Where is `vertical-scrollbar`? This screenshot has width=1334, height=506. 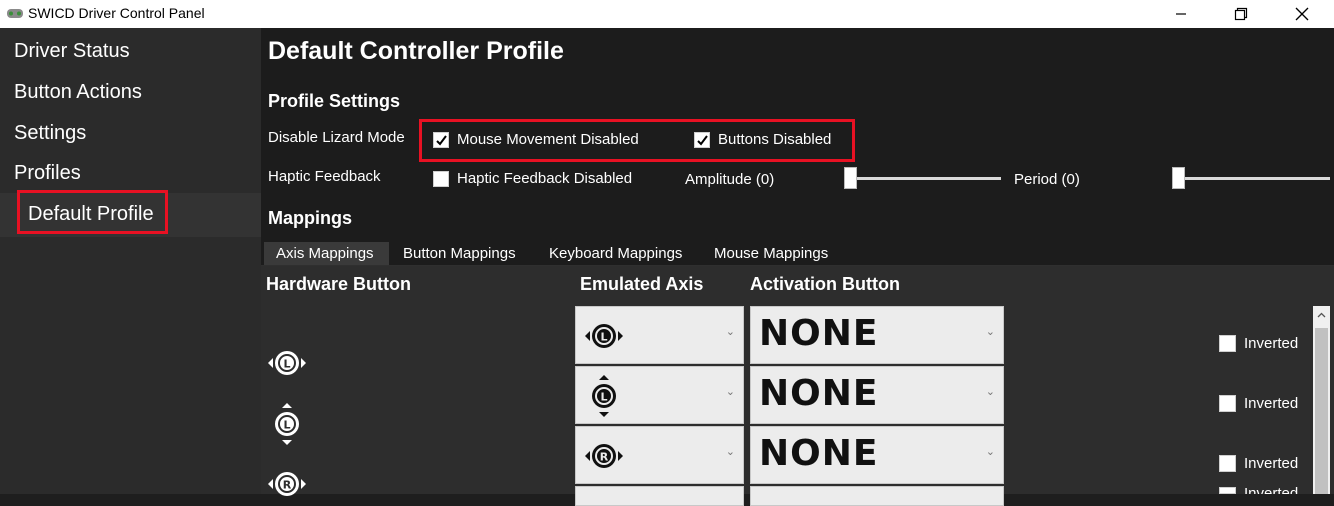 vertical-scrollbar is located at coordinates (1321, 400).